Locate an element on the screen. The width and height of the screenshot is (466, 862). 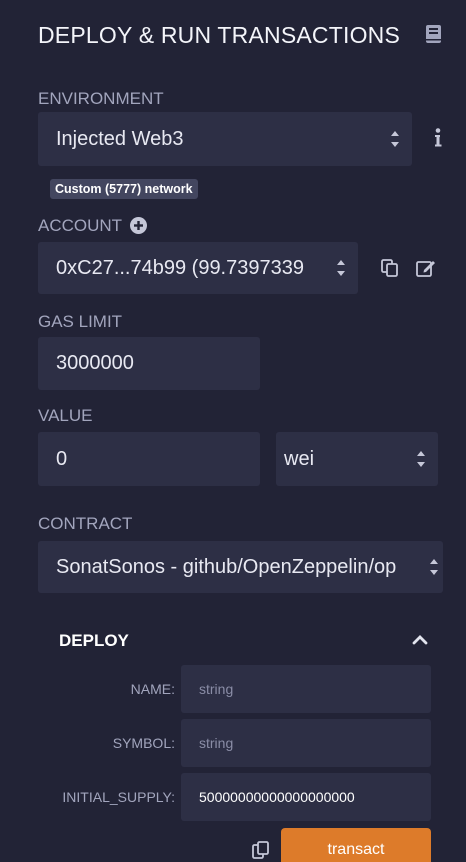
value-unit: wei is located at coordinates (299, 458).